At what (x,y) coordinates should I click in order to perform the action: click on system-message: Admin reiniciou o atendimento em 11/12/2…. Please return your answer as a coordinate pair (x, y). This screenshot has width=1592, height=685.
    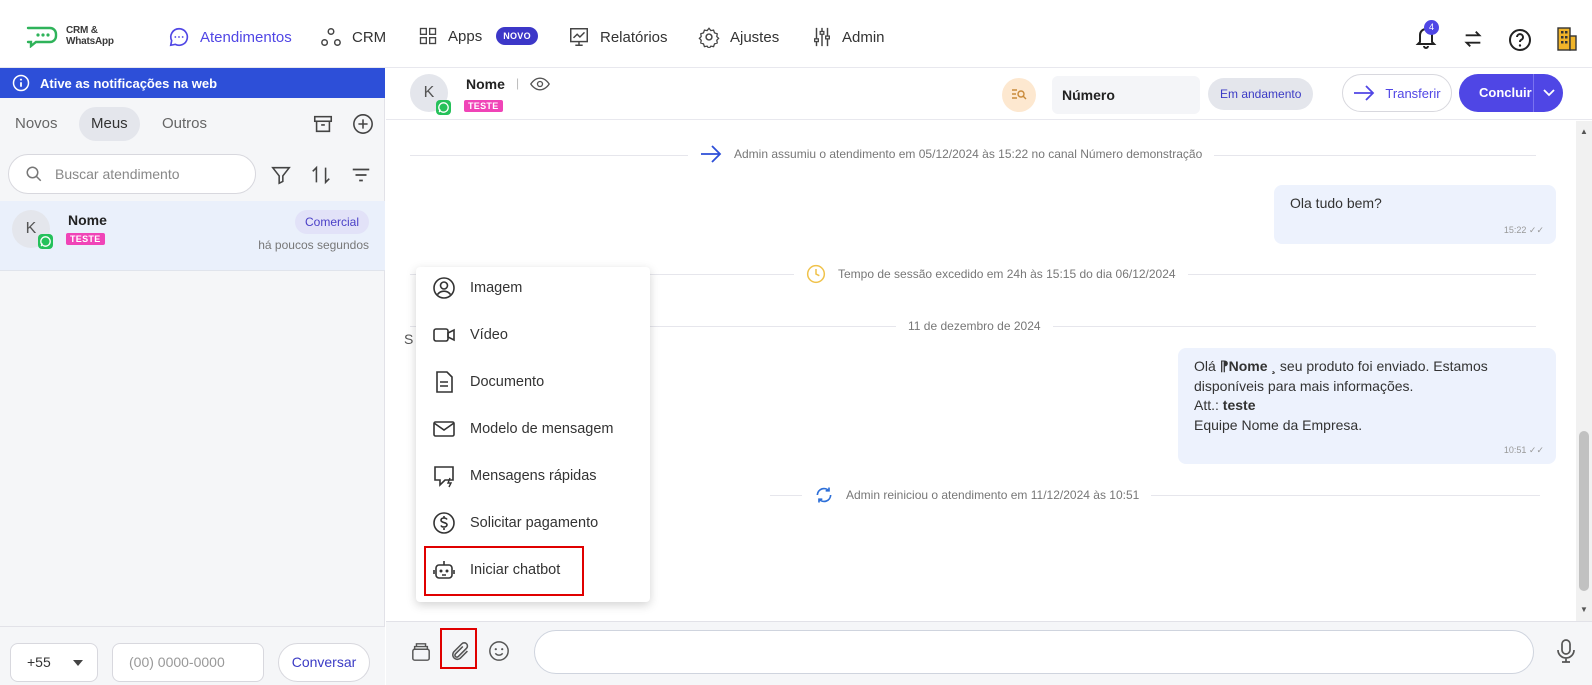
    Looking at the image, I should click on (977, 495).